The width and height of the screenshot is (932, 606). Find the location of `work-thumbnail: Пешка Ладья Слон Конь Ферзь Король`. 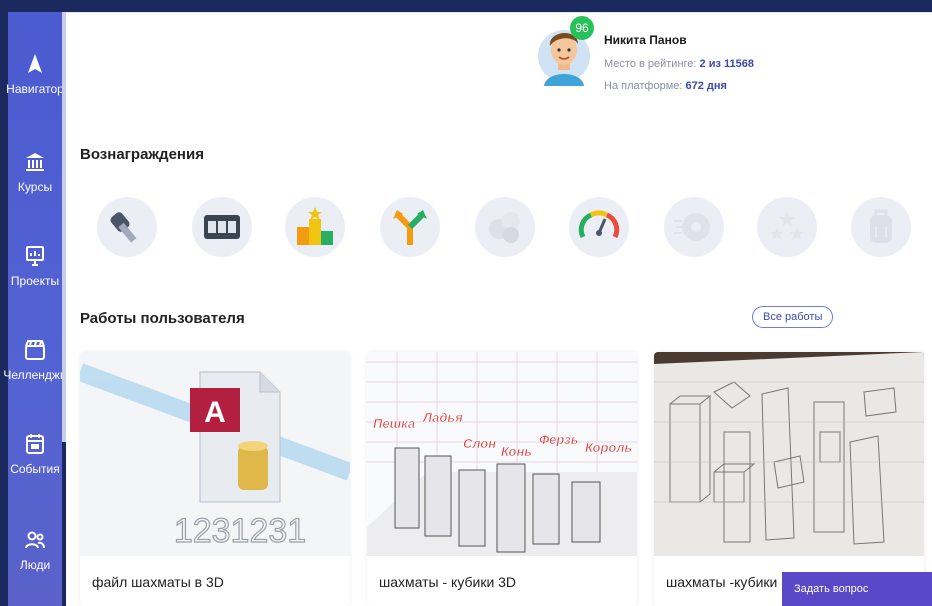

work-thumbnail: Пешка Ладья Слон Конь Ферзь Король is located at coordinates (502, 454).